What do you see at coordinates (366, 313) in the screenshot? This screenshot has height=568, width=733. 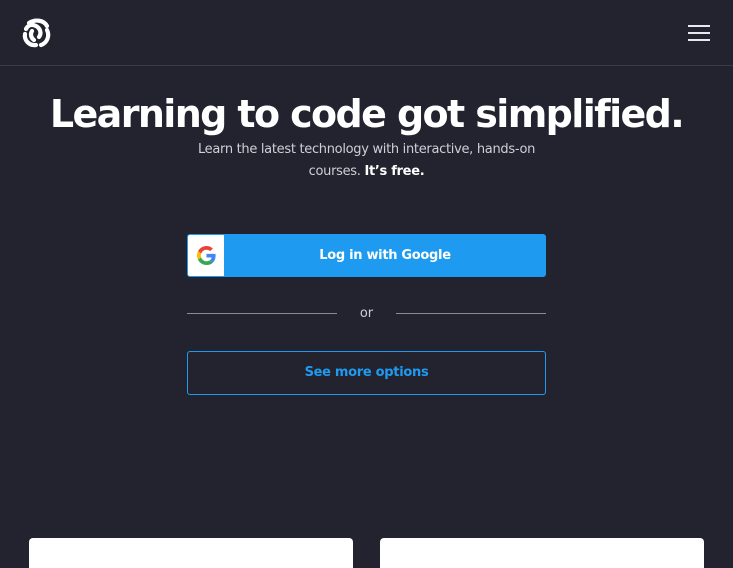 I see `divider-text: or` at bounding box center [366, 313].